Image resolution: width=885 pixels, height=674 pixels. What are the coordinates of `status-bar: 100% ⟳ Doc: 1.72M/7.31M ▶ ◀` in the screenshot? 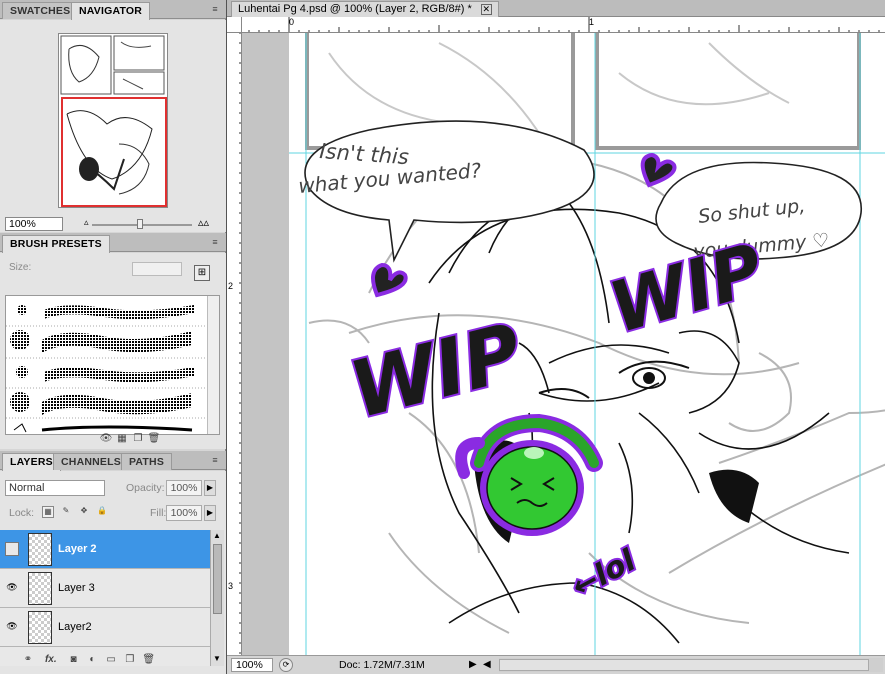 It's located at (556, 664).